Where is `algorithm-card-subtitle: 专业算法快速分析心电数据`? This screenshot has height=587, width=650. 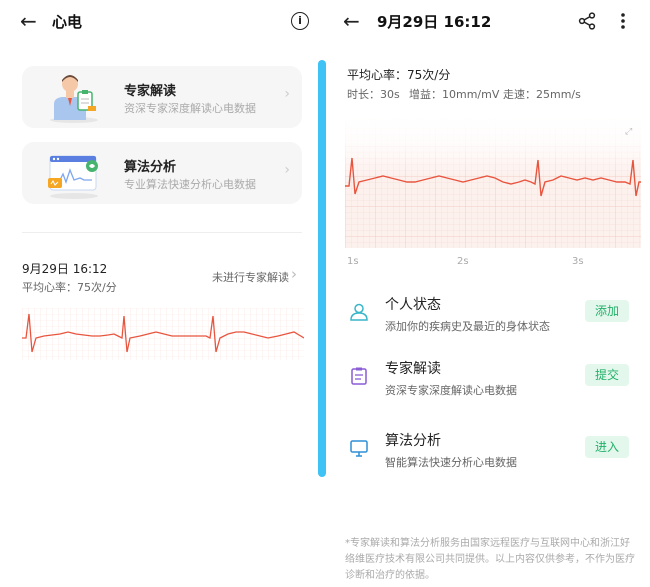
algorithm-card-subtitle: 专业算法快速分析心电数据 is located at coordinates (190, 184).